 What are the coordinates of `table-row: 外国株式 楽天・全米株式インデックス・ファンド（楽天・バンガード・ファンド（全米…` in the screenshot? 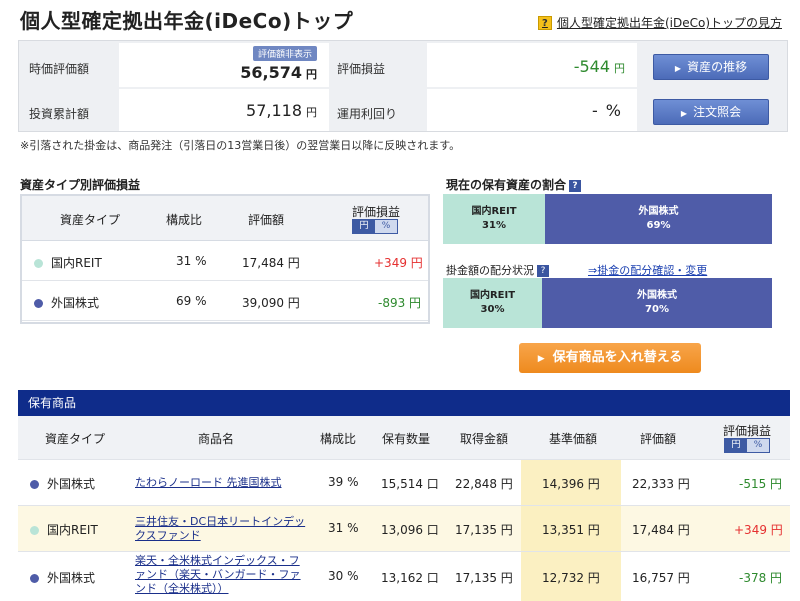 It's located at (404, 576).